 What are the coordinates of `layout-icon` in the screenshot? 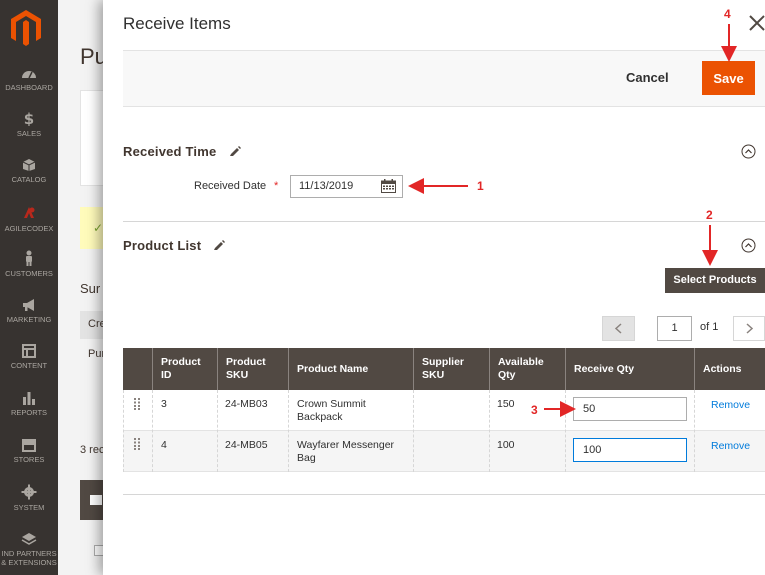 It's located at (29, 351).